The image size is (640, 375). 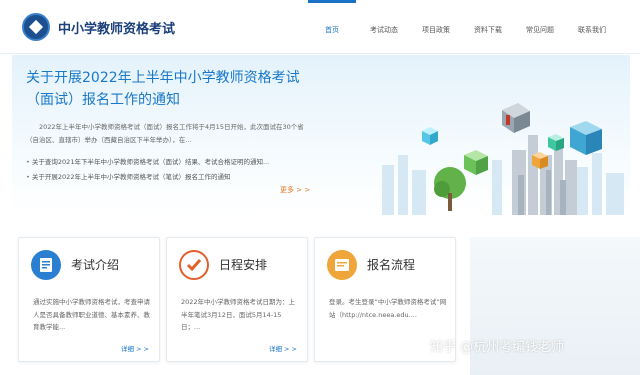 What do you see at coordinates (295, 190) in the screenshot?
I see `banner-more-link: 更多 > >` at bounding box center [295, 190].